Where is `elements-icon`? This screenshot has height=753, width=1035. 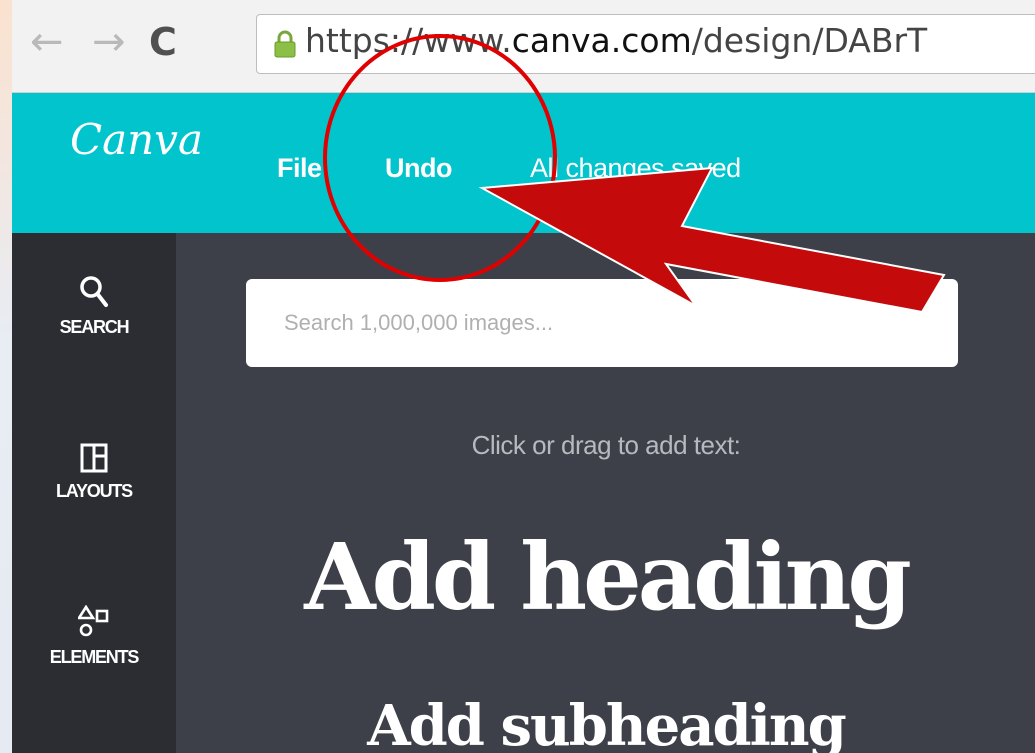
elements-icon is located at coordinates (93, 621).